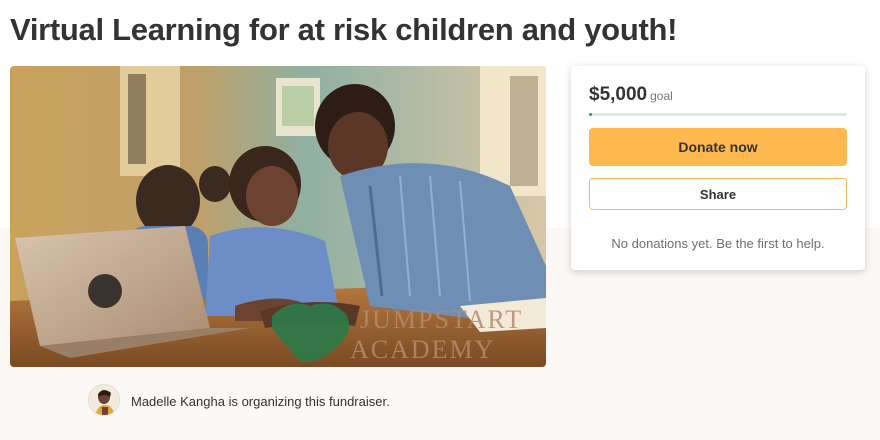  What do you see at coordinates (104, 400) in the screenshot?
I see `organizer-avatar` at bounding box center [104, 400].